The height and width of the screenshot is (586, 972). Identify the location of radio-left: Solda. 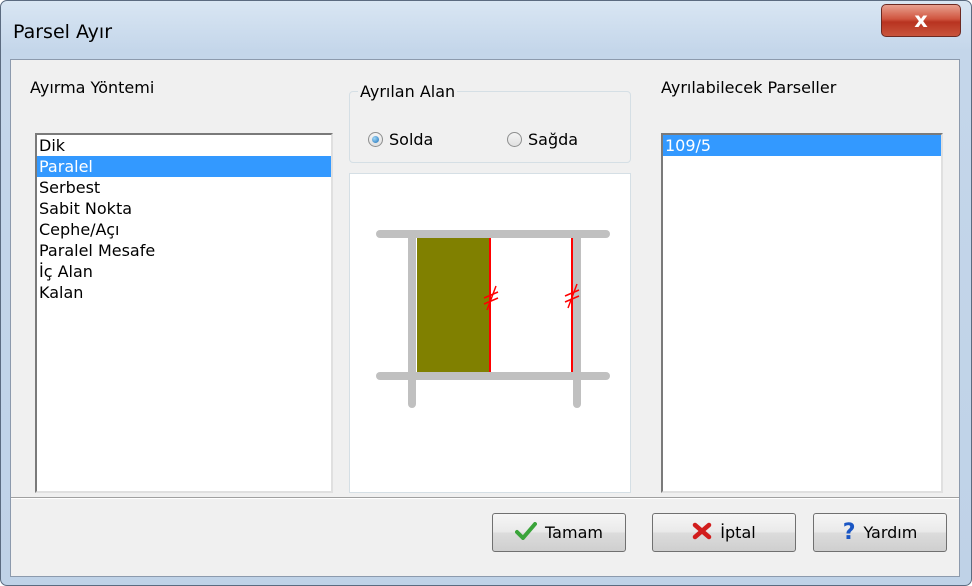
(400, 139).